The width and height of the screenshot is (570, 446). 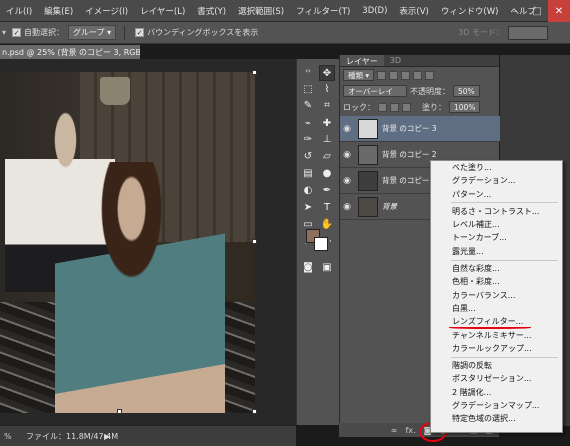 What do you see at coordinates (4, 32) in the screenshot?
I see `tool-preset-icon: ▾` at bounding box center [4, 32].